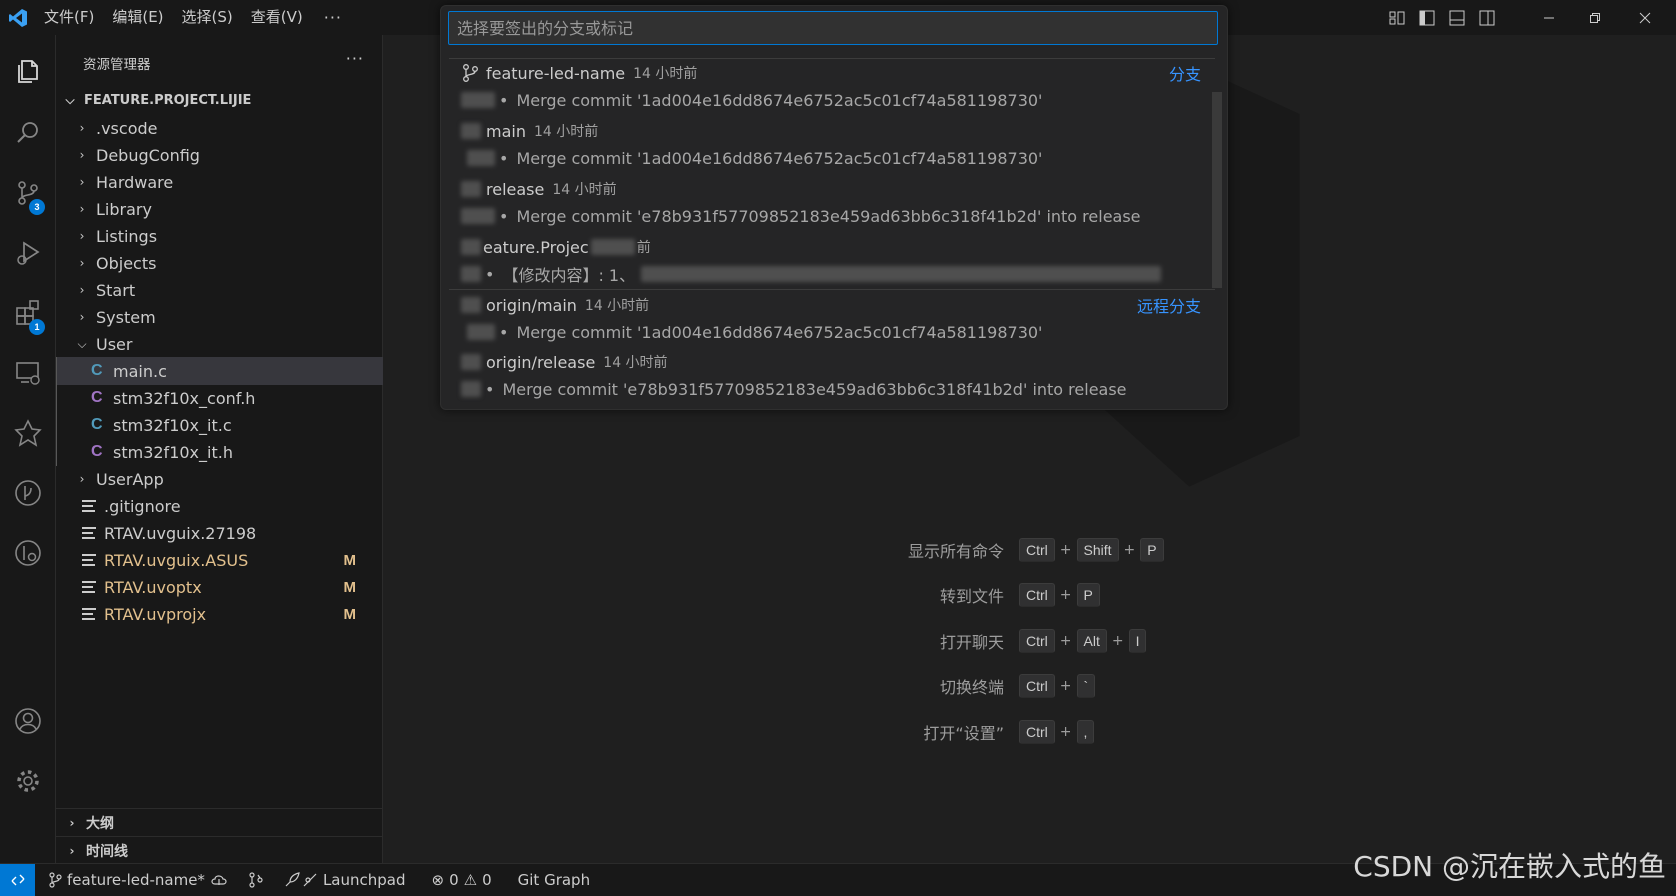 The width and height of the screenshot is (1676, 896). I want to click on file-stm32f10x-conf-h: Cstm32f10x_conf.h, so click(219, 398).